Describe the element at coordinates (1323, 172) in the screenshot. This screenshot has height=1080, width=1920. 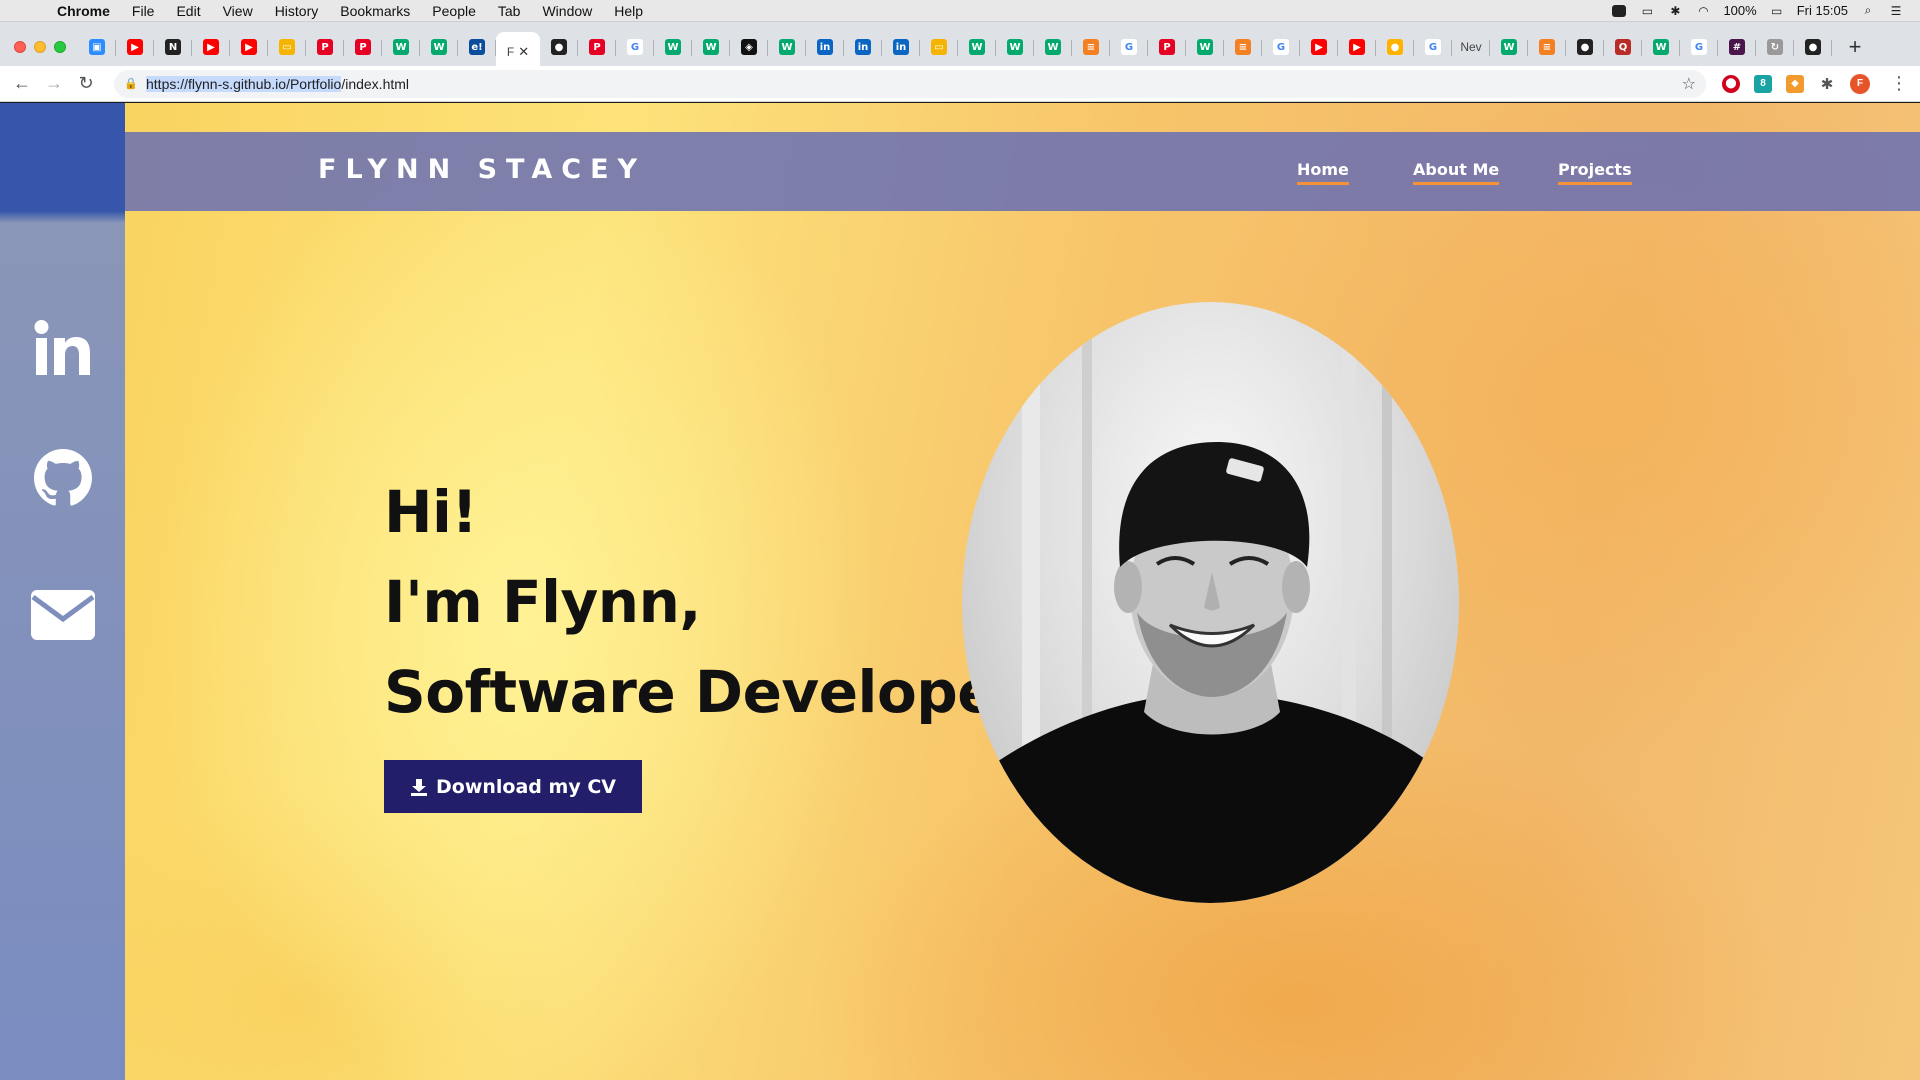
I see `nav-home: Home` at that location.